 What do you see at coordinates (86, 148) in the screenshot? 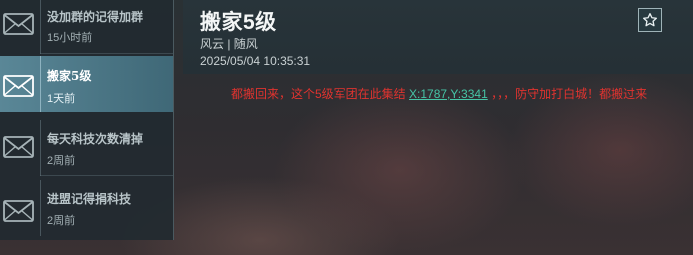
I see `mail-item-3: 每天科技次数清掉 2周前` at bounding box center [86, 148].